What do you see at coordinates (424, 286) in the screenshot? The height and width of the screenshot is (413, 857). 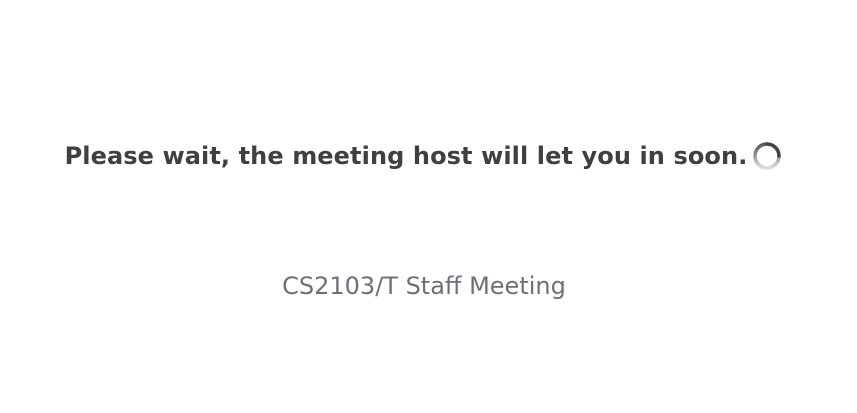 I see `meeting-title: CS2103/T Staff Meeting` at bounding box center [424, 286].